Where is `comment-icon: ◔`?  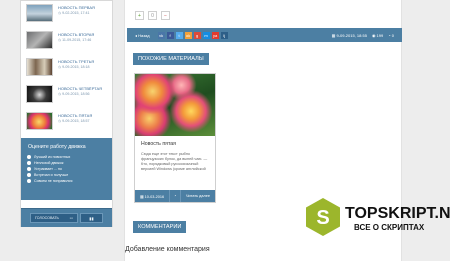
comment-icon: ◔ is located at coordinates (175, 196).